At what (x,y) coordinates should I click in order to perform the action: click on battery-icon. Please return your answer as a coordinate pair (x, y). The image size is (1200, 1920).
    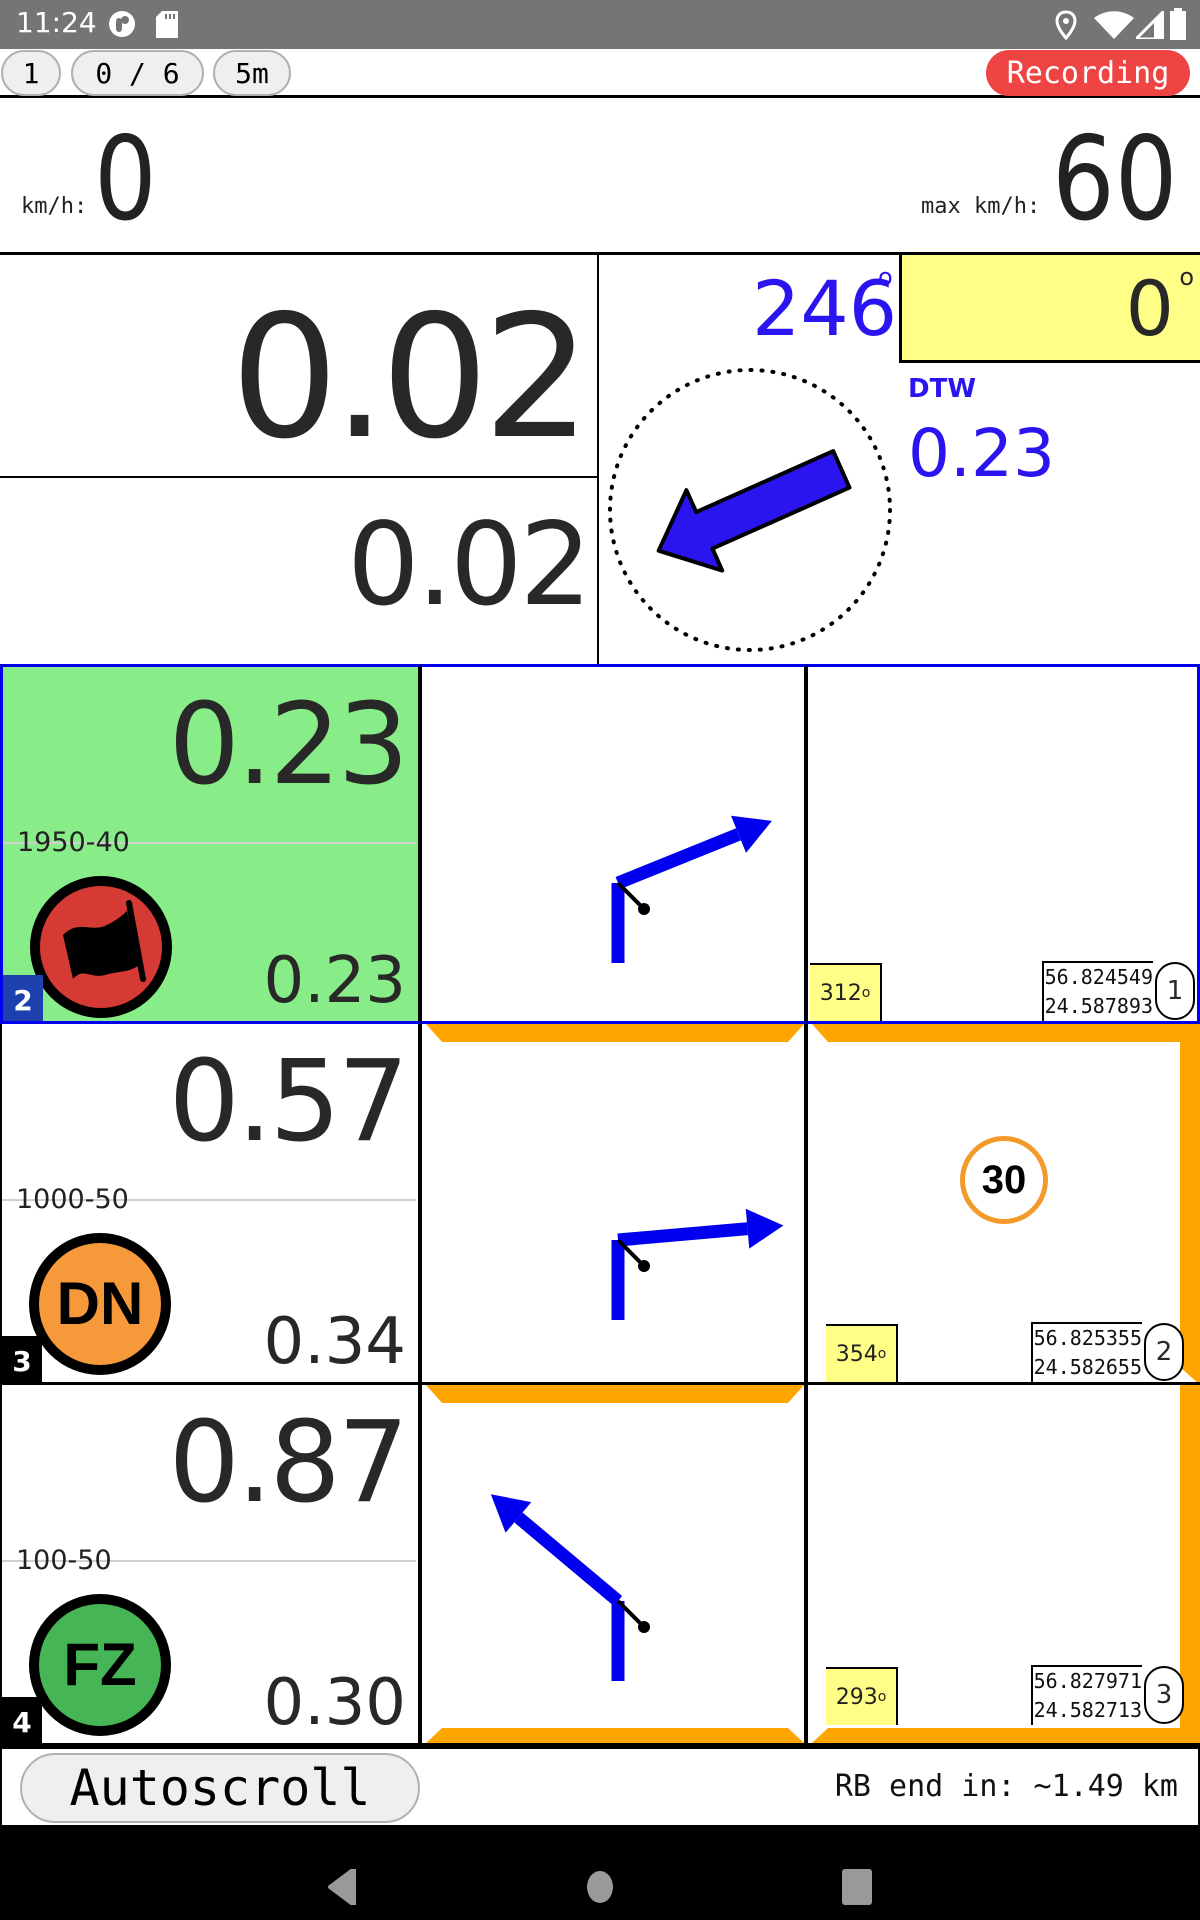
    Looking at the image, I should click on (1178, 24).